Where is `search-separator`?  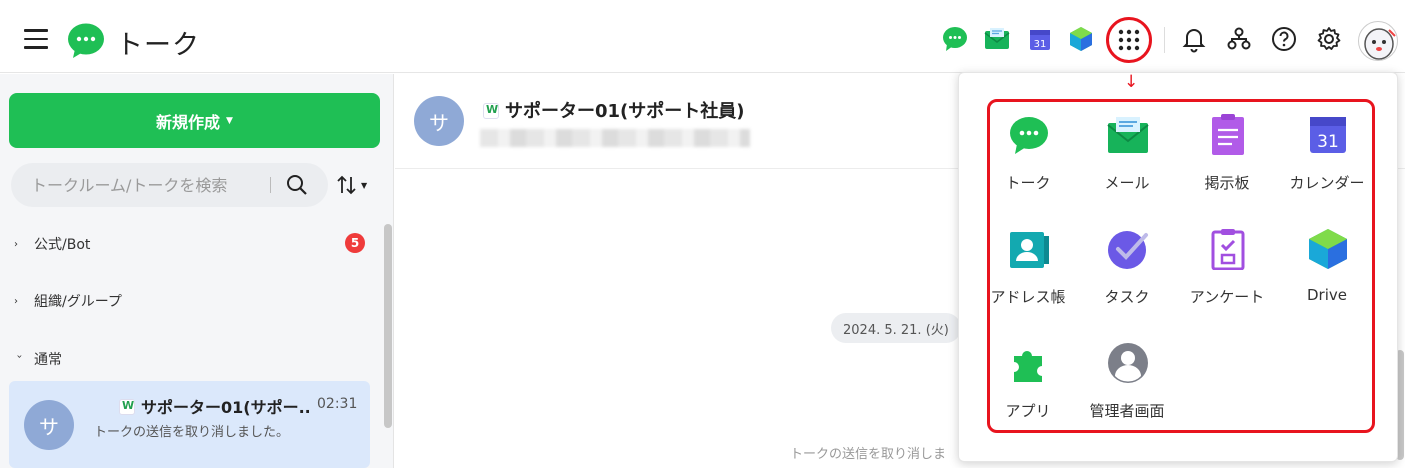
search-separator is located at coordinates (270, 185).